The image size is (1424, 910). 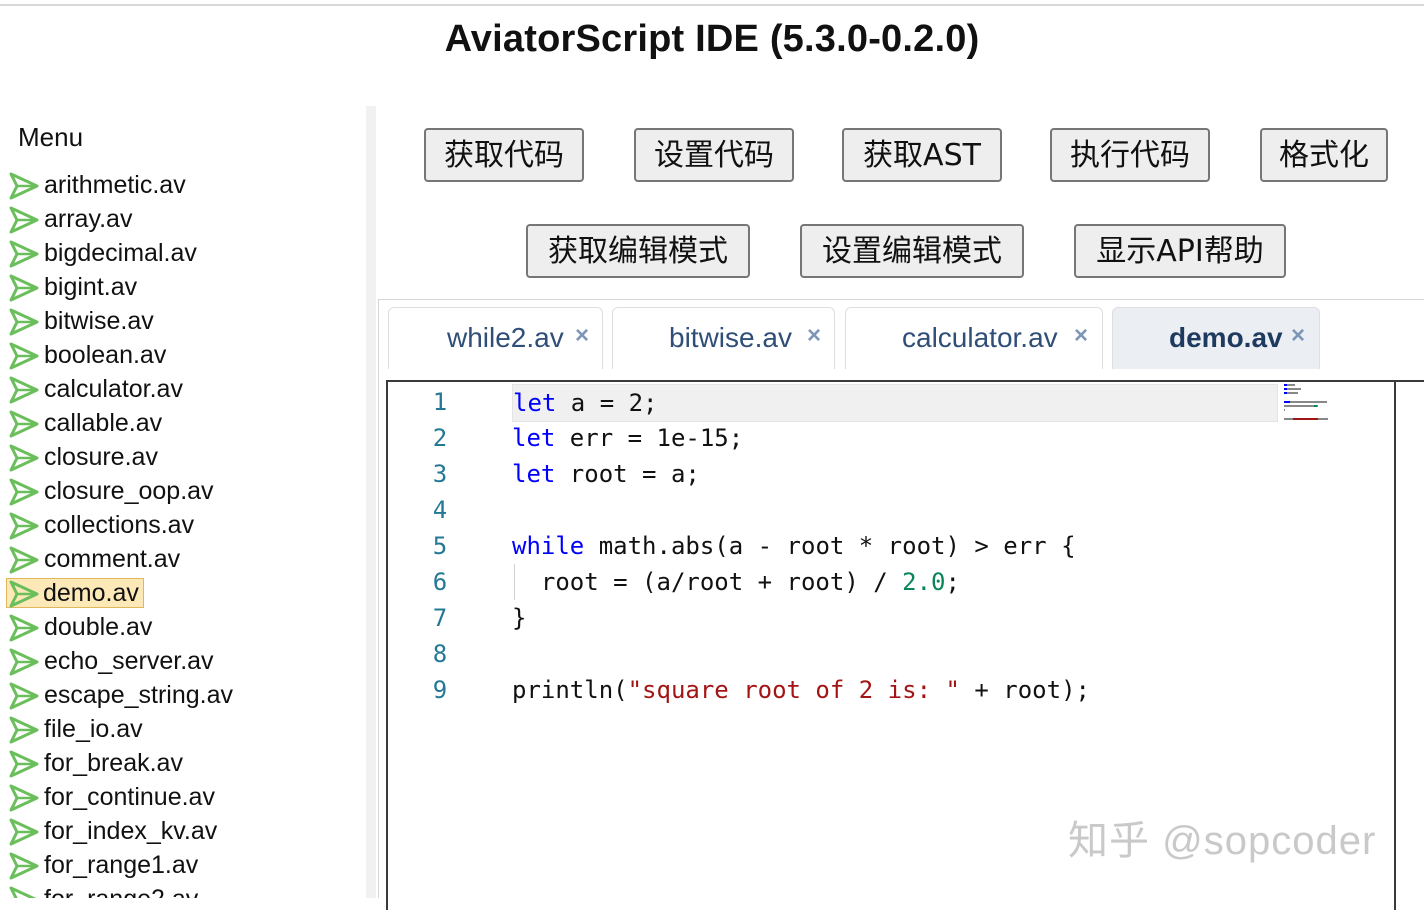 I want to click on file-item: bigdecimal.av, so click(x=116, y=253).